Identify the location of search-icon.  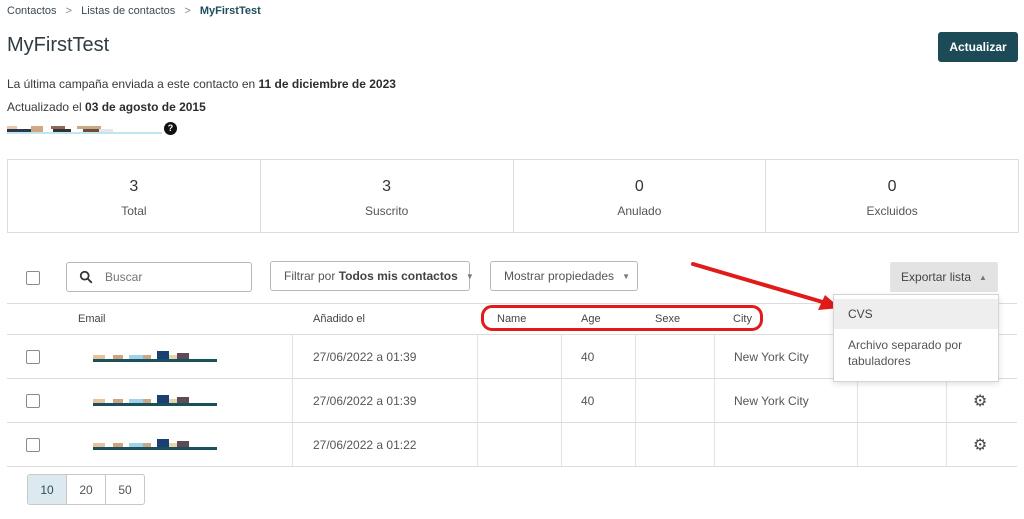
(86, 277).